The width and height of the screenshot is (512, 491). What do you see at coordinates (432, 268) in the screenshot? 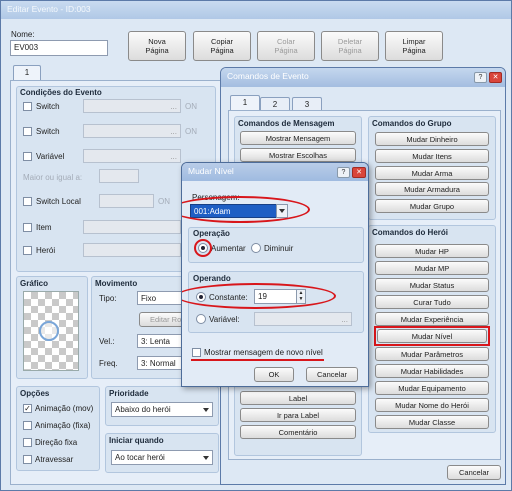
I see `change-mp-button: Mudar MP` at bounding box center [432, 268].